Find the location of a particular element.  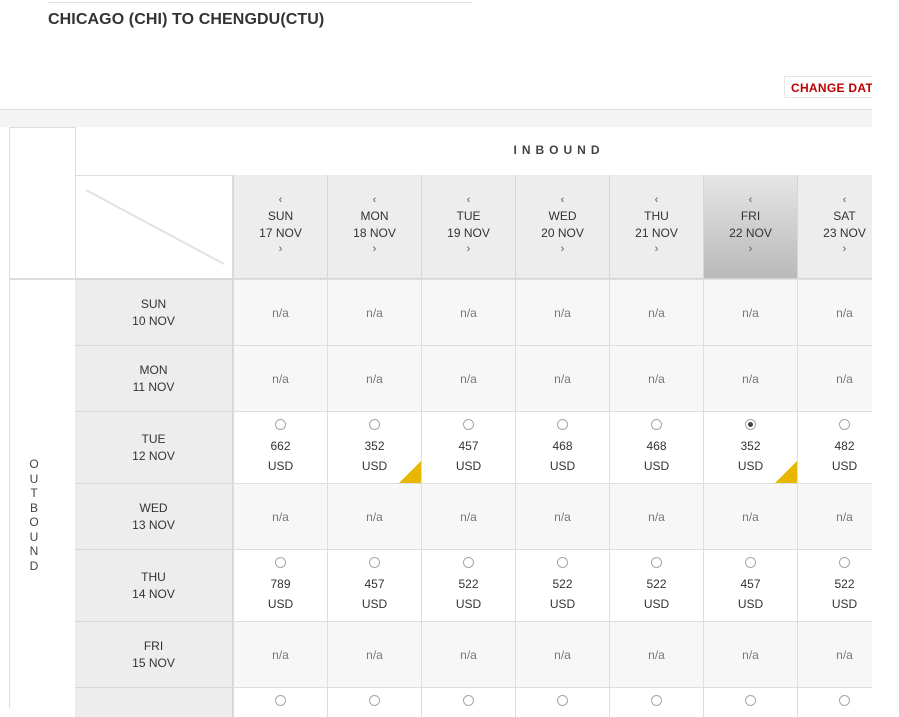

inbound-header: INBOUND is located at coordinates (473, 151).